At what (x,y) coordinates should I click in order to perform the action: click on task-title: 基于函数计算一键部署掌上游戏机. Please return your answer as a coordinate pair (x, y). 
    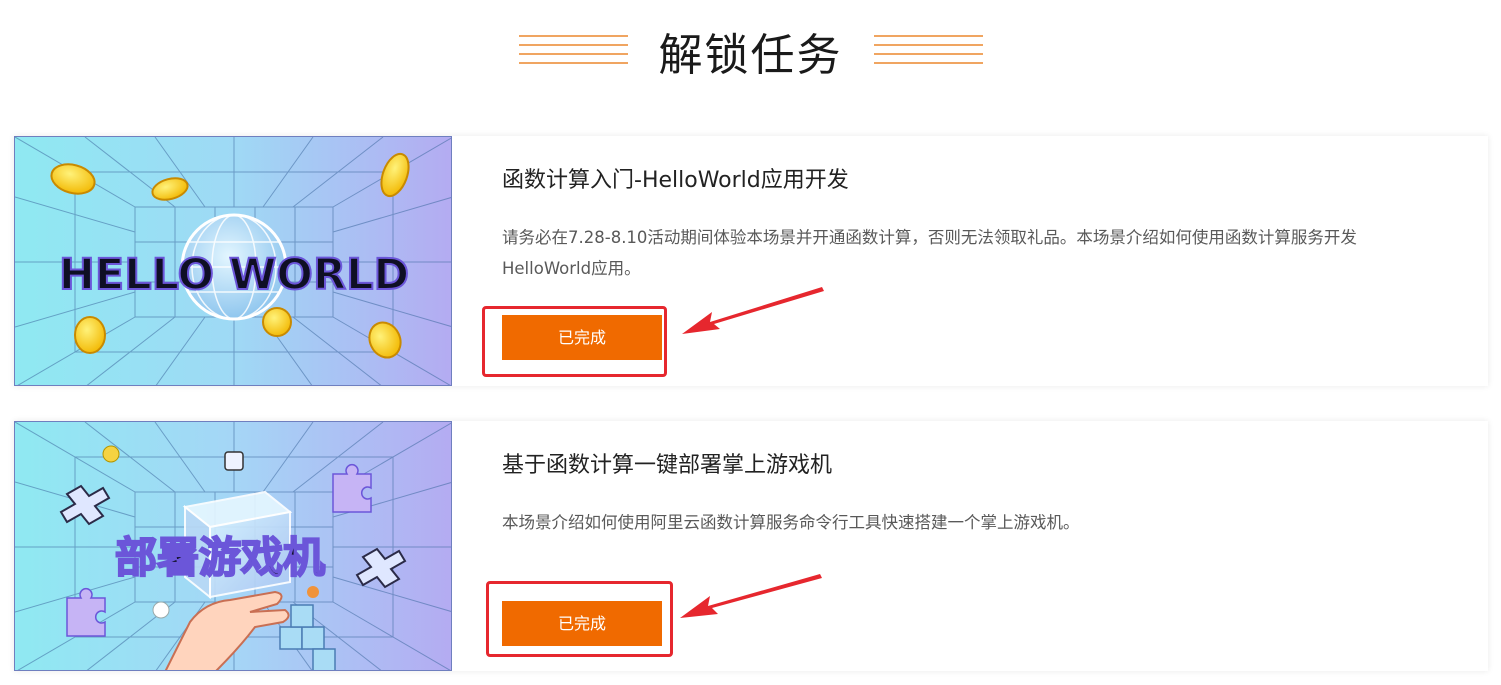
    Looking at the image, I should click on (667, 465).